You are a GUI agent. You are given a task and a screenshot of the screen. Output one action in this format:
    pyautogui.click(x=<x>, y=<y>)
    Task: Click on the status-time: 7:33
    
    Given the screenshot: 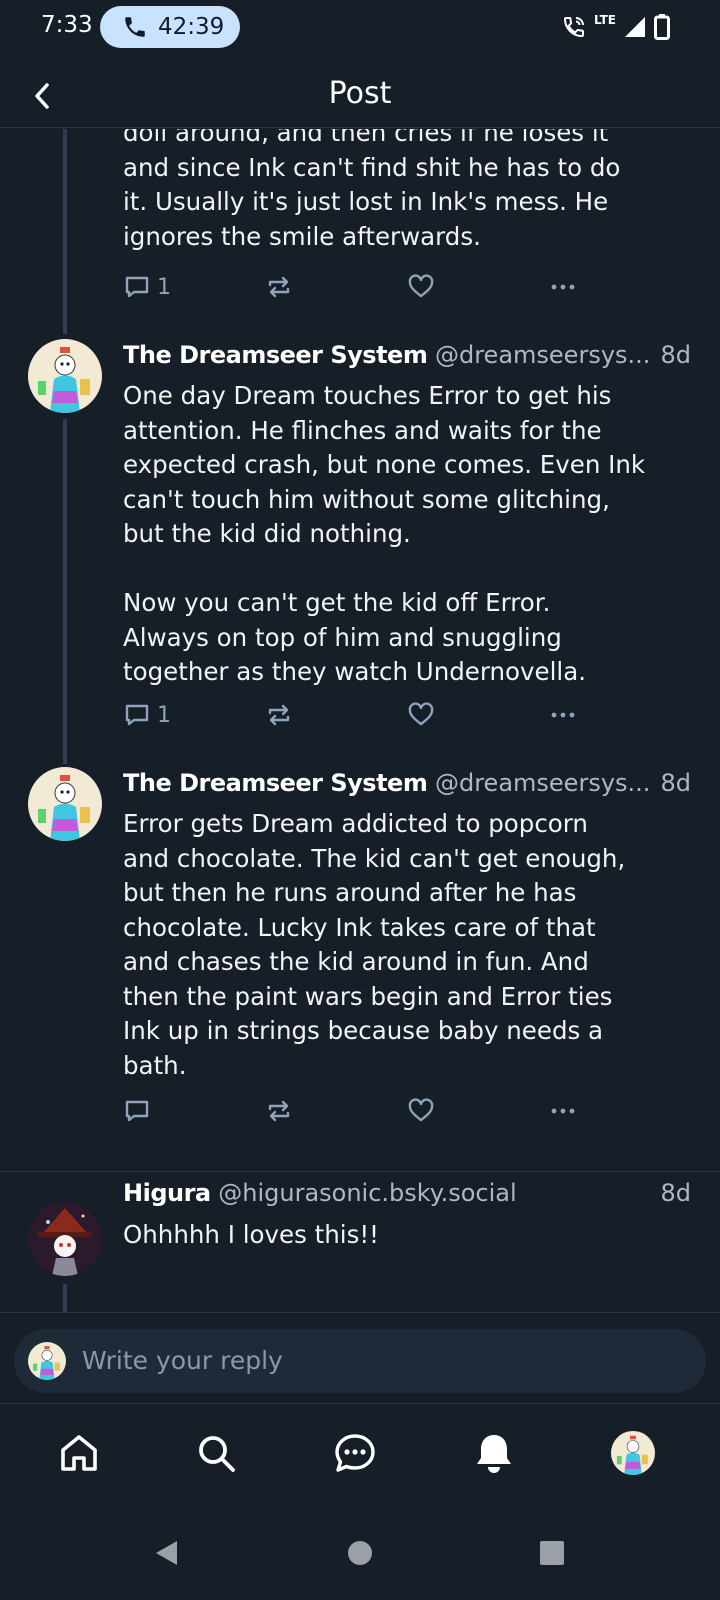 What is the action you would take?
    pyautogui.click(x=67, y=25)
    